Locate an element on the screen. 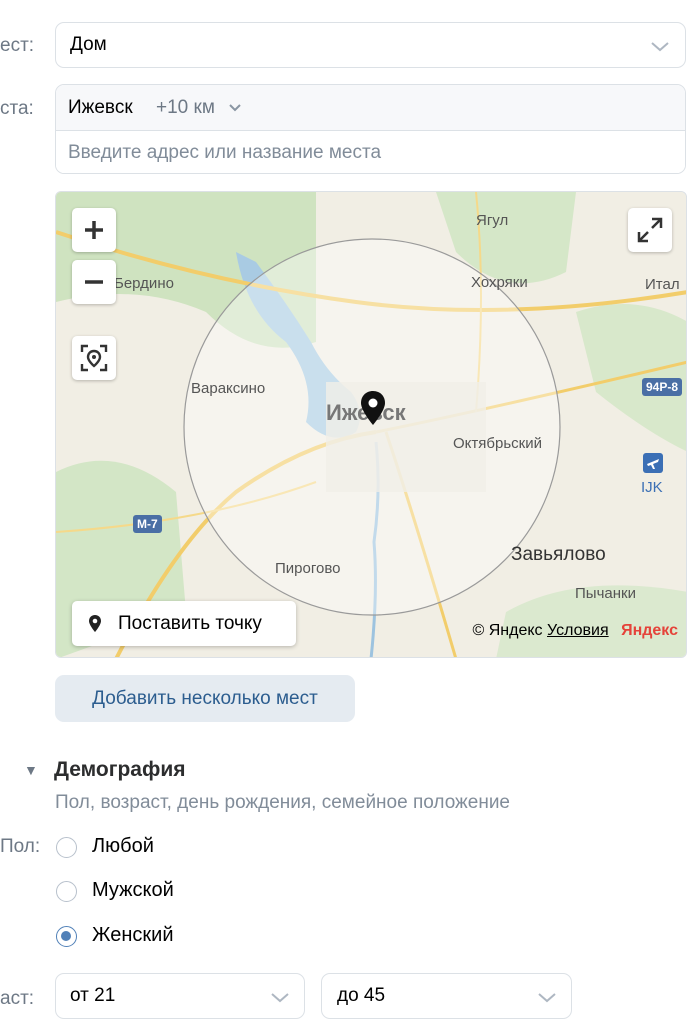 Image resolution: width=700 pixels, height=1023 pixels. location-label: ста: is located at coordinates (17, 108).